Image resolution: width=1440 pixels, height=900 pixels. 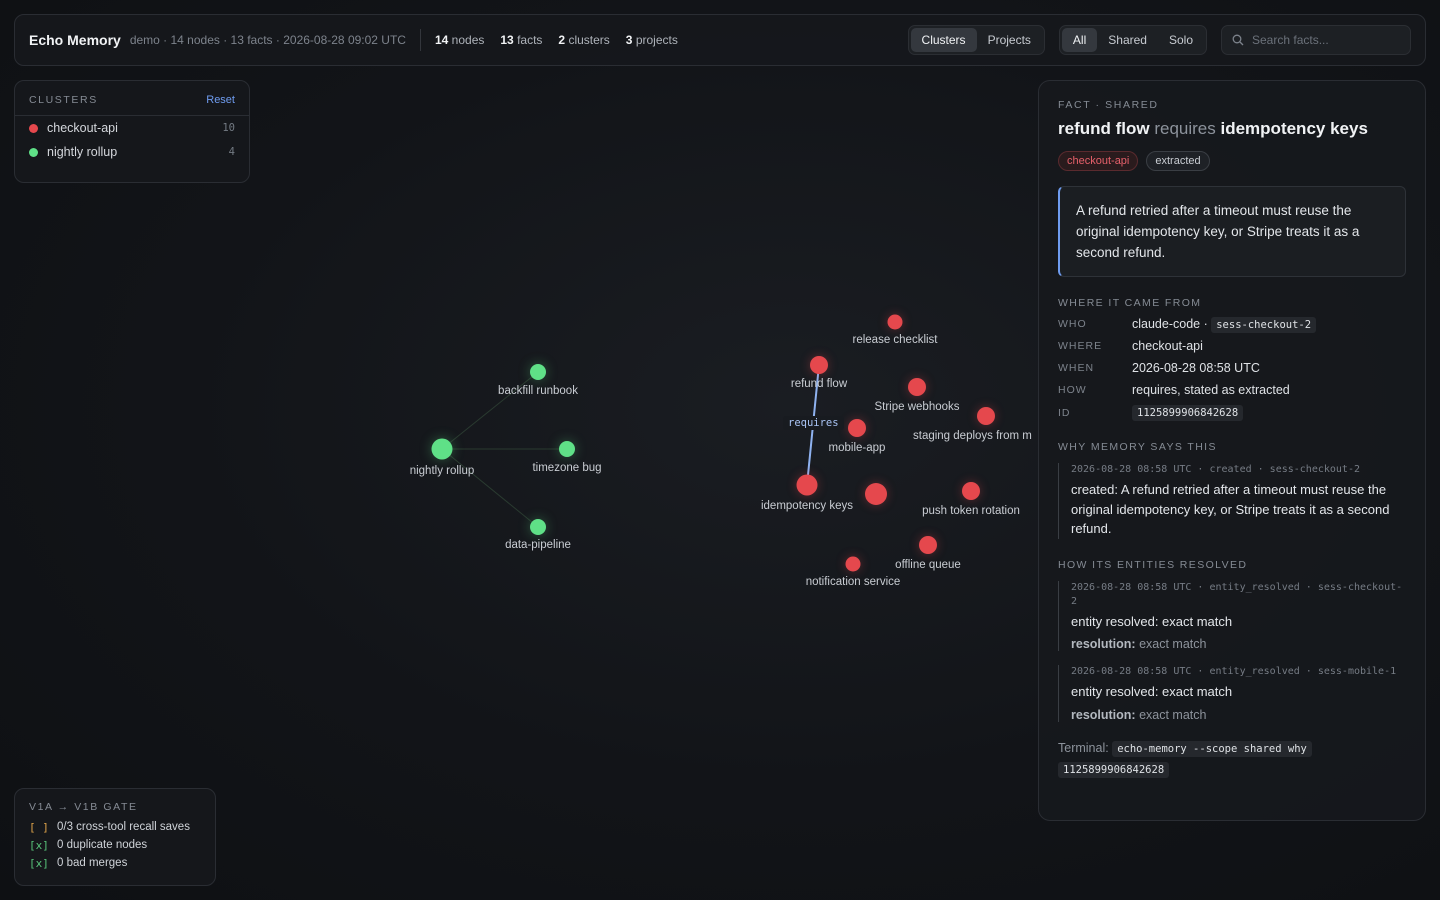 I want to click on node-release-checklist, so click(x=895, y=322).